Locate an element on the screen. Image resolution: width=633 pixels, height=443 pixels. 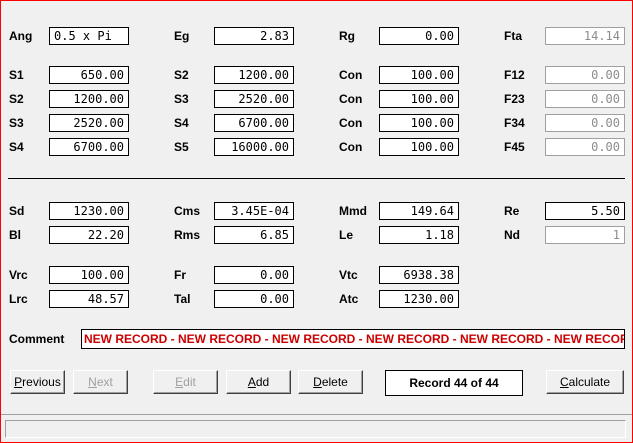
label-re-r6: Re is located at coordinates (512, 211).